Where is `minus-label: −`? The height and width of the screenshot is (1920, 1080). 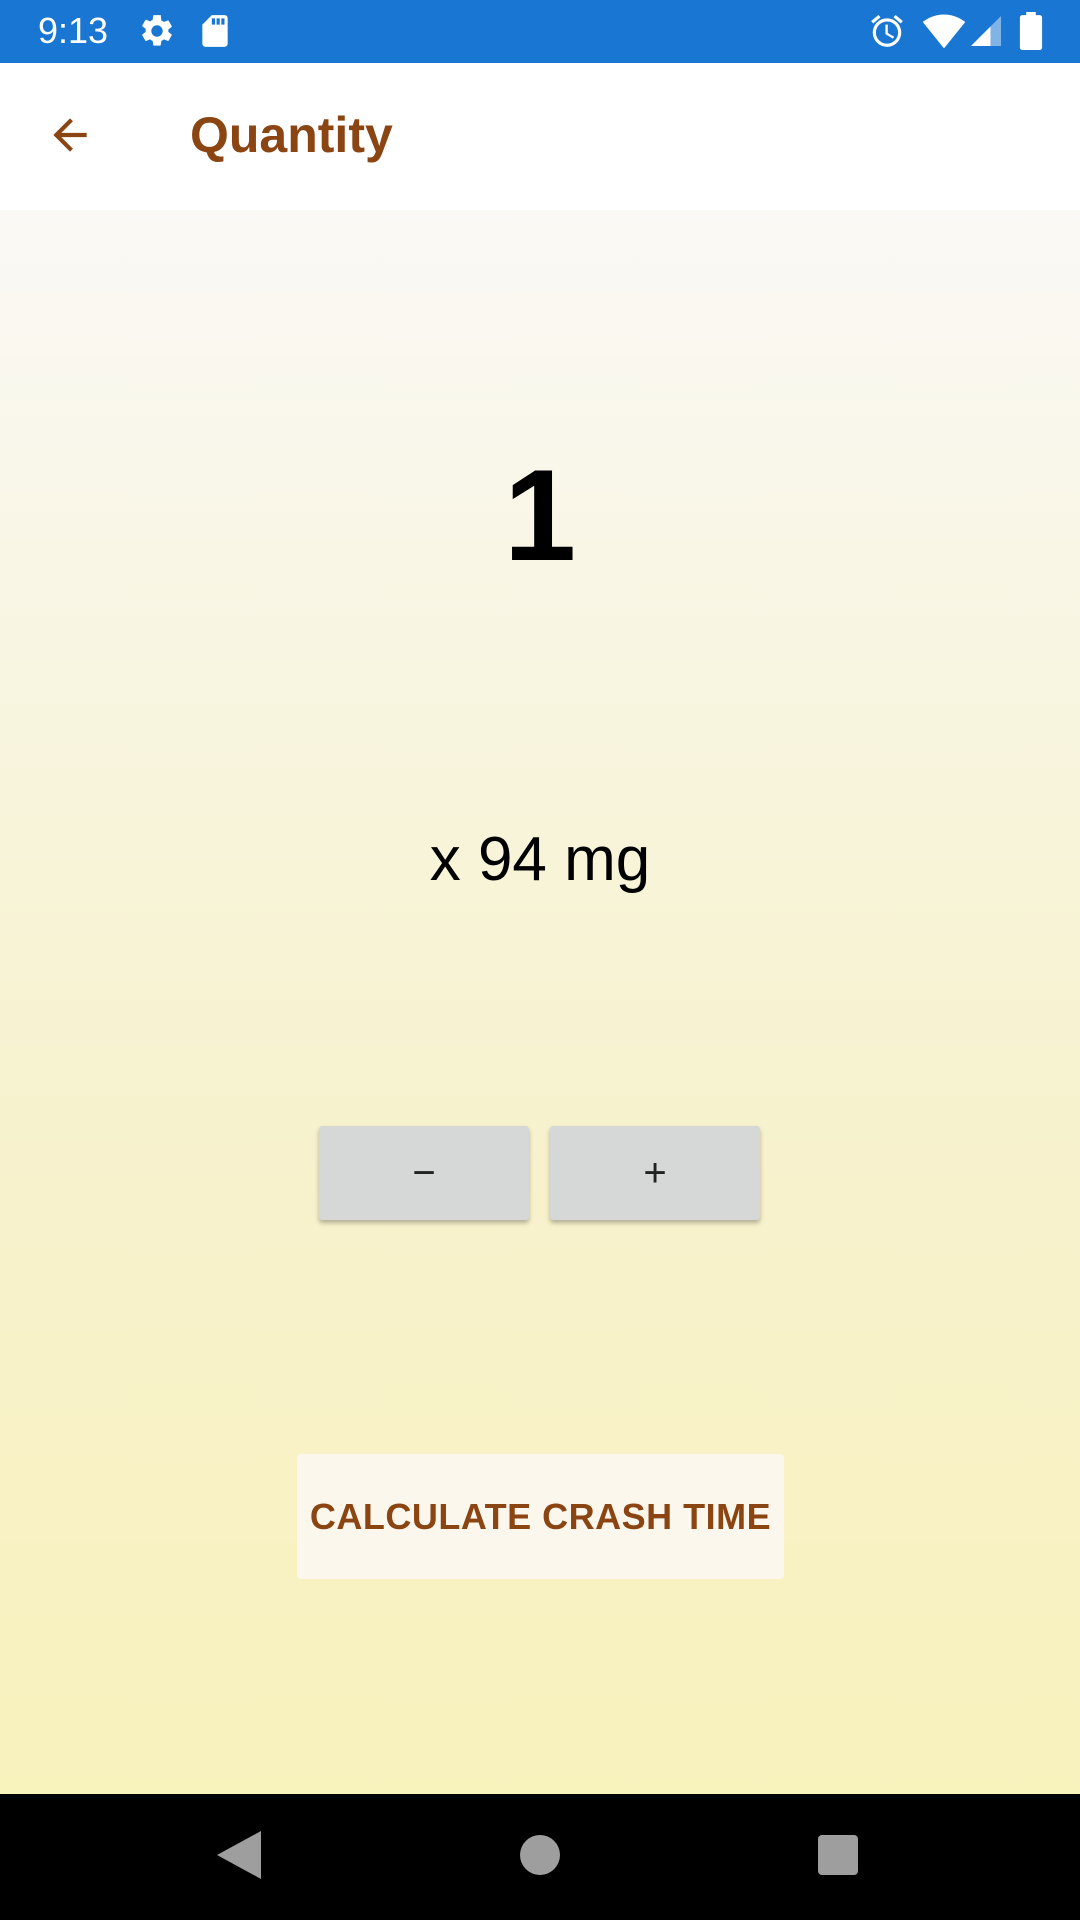
minus-label: − is located at coordinates (424, 1172).